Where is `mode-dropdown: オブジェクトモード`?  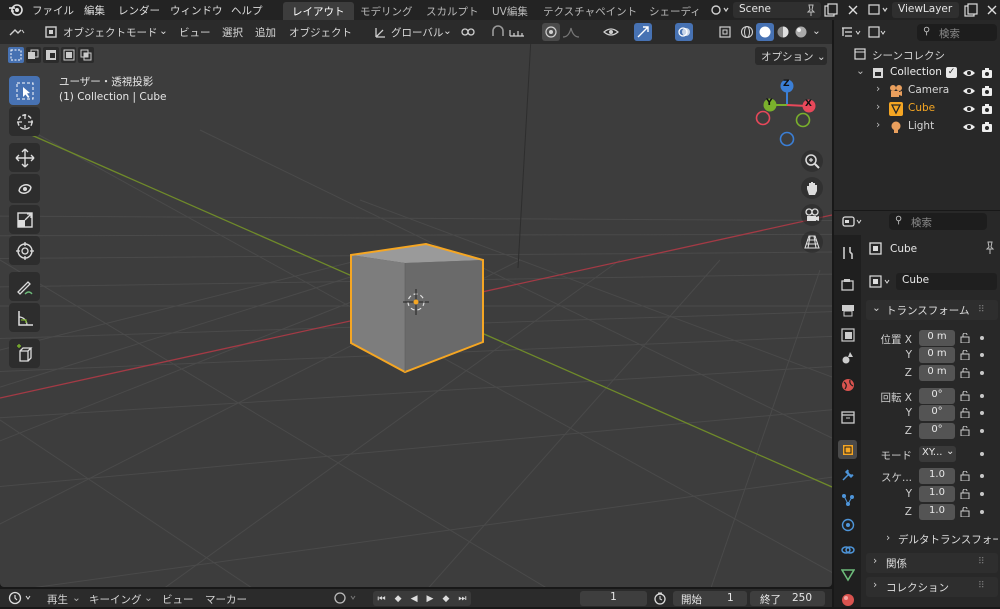 mode-dropdown: オブジェクトモード is located at coordinates (110, 32).